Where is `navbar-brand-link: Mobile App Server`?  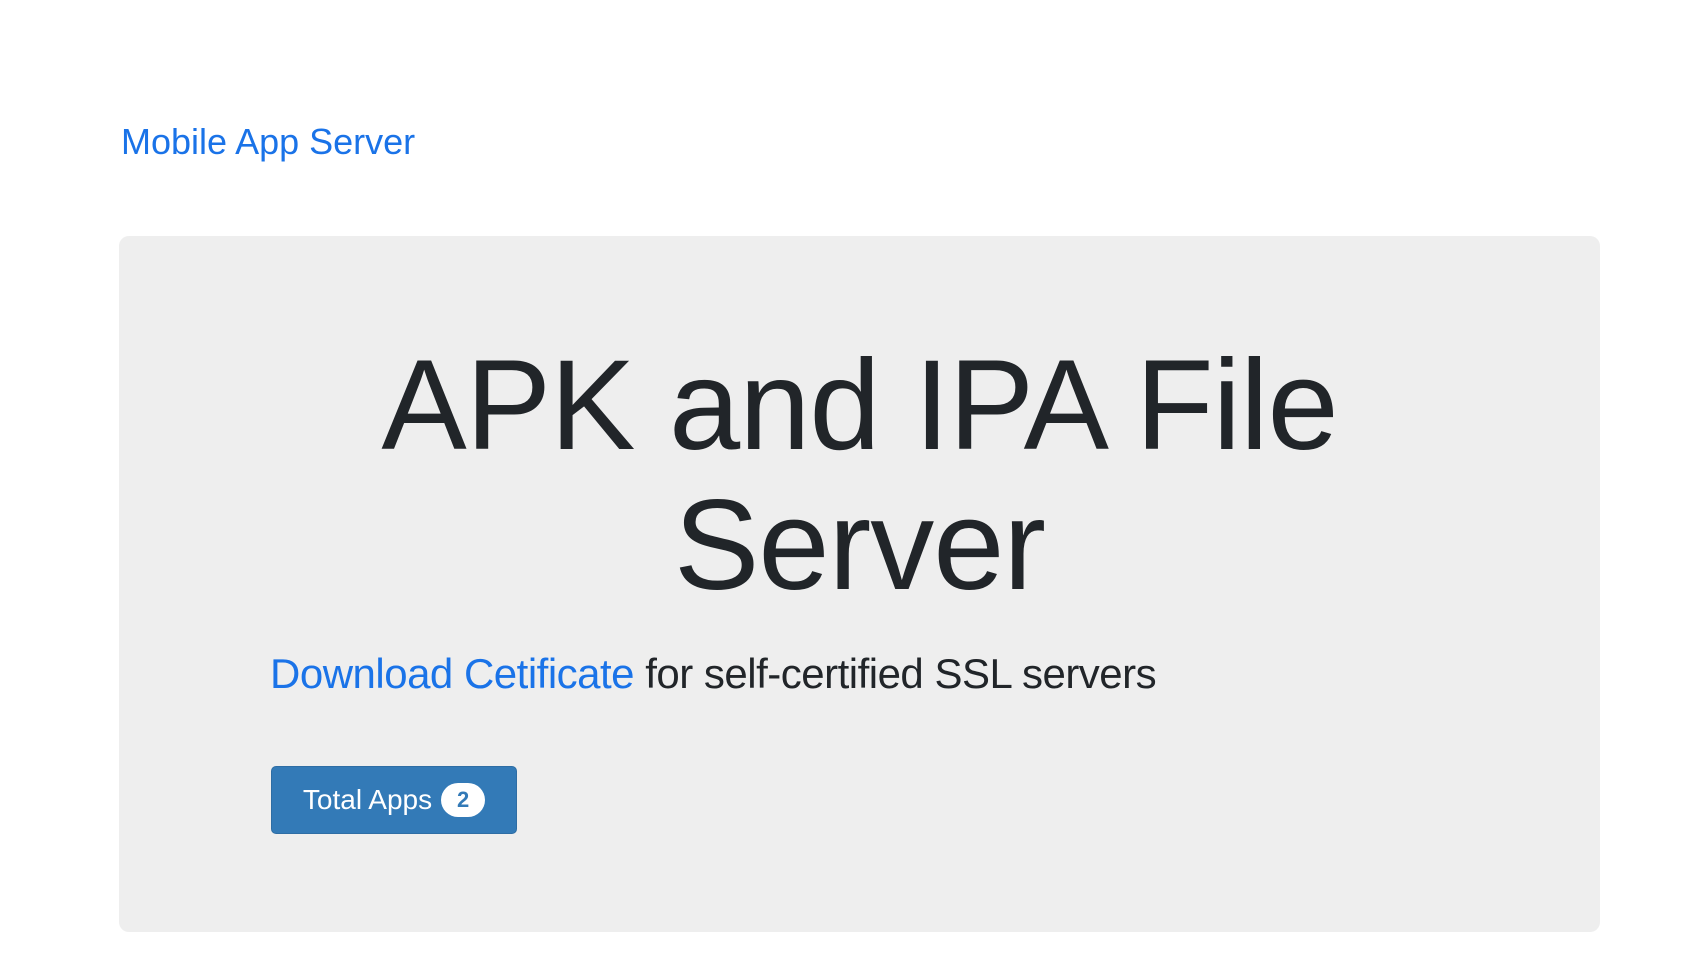 navbar-brand-link: Mobile App Server is located at coordinates (268, 142).